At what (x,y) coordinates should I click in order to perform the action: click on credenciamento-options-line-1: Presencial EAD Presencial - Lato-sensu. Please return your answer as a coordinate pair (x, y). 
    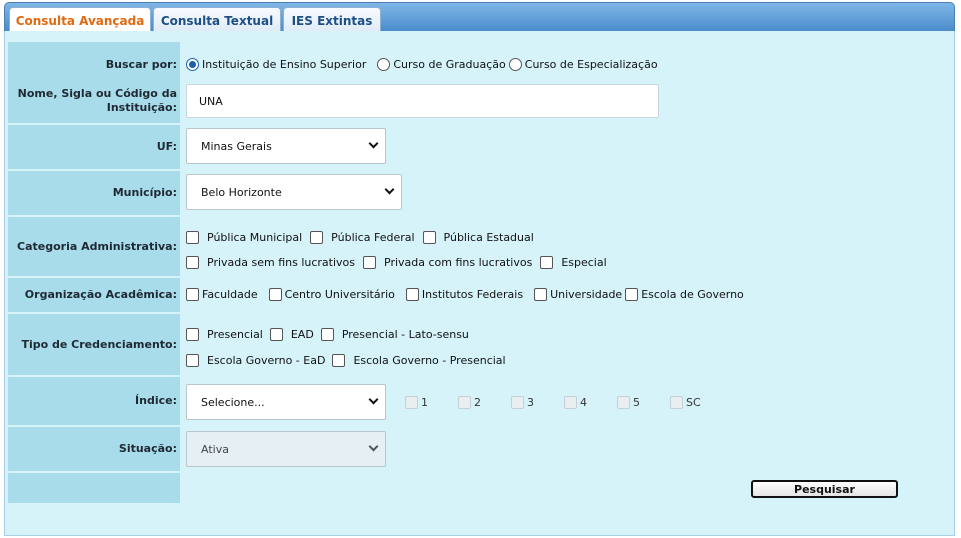
    Looking at the image, I should click on (327, 334).